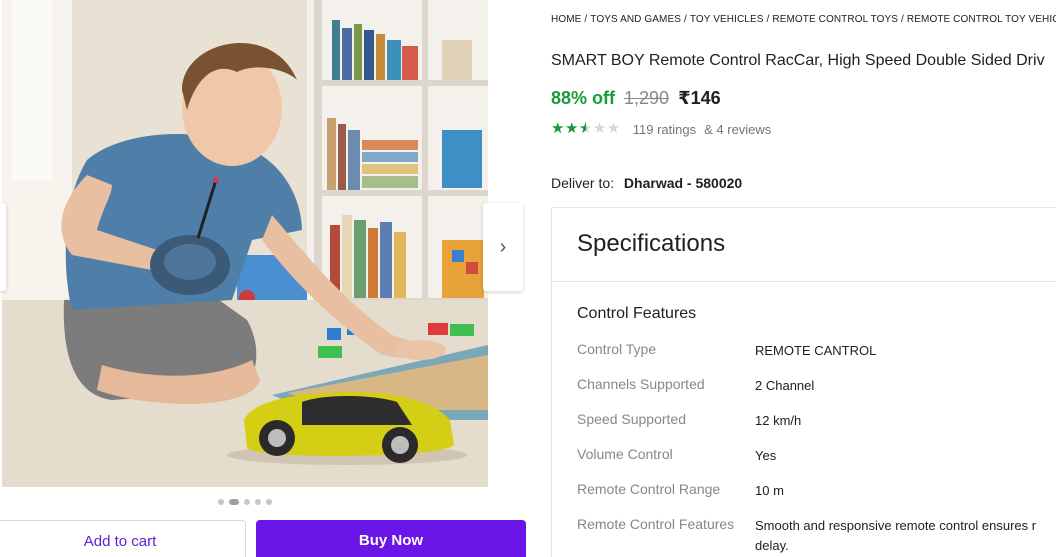  I want to click on gallery-pagination-dots, so click(245, 502).